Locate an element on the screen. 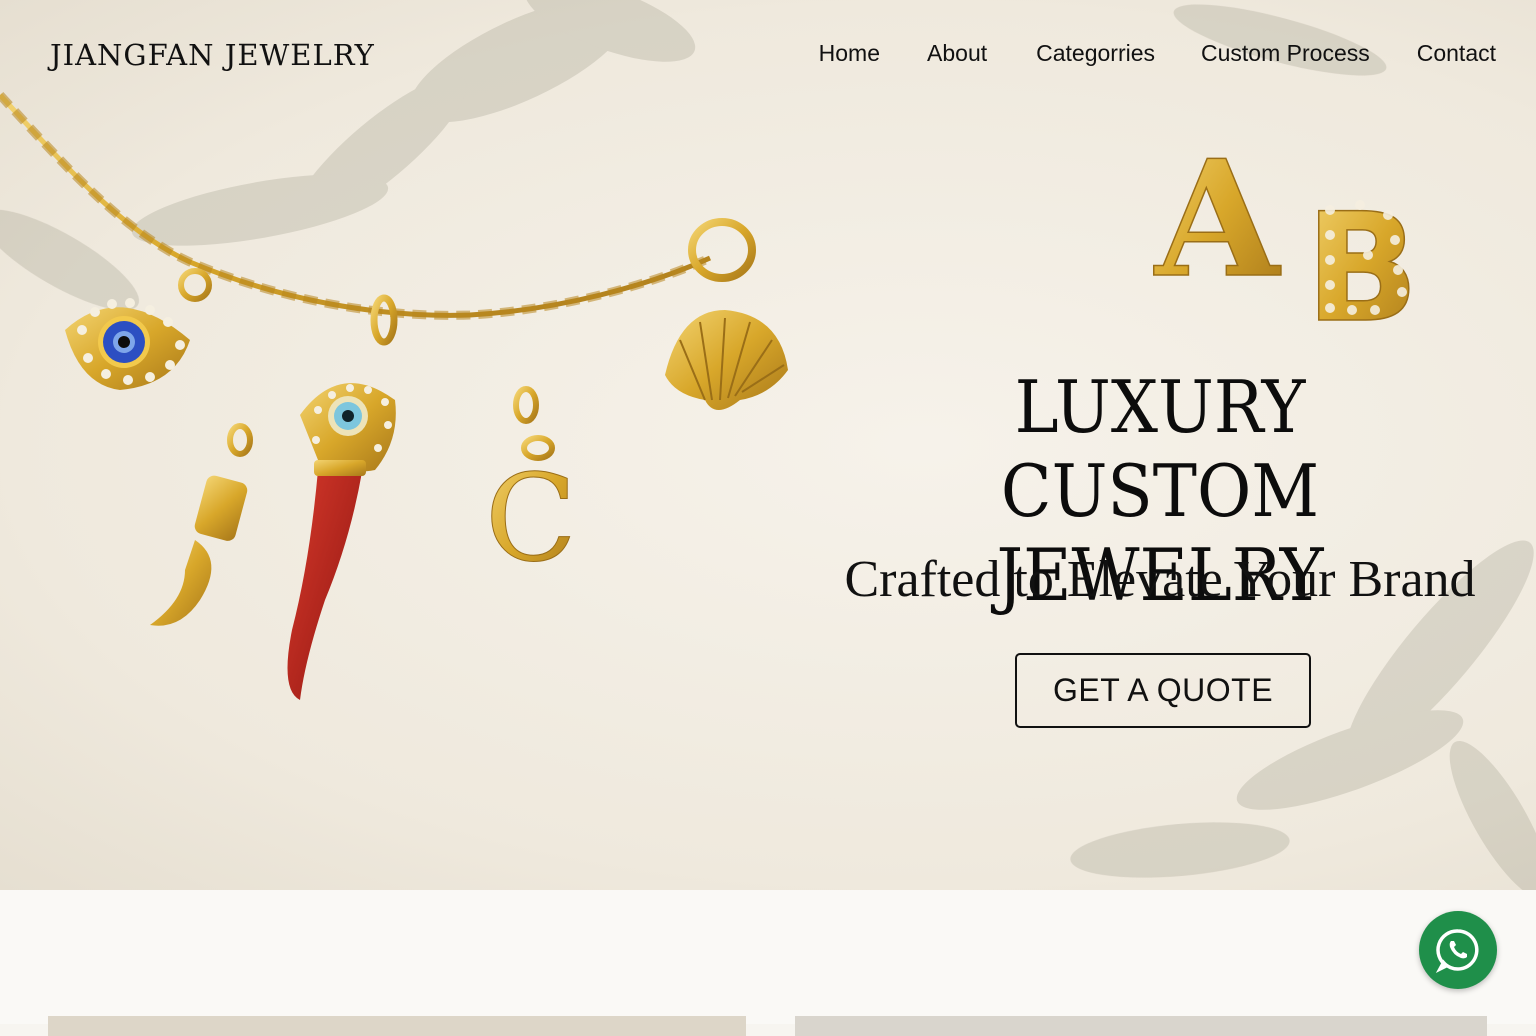  gold-horn-pendant is located at coordinates (201, 524).